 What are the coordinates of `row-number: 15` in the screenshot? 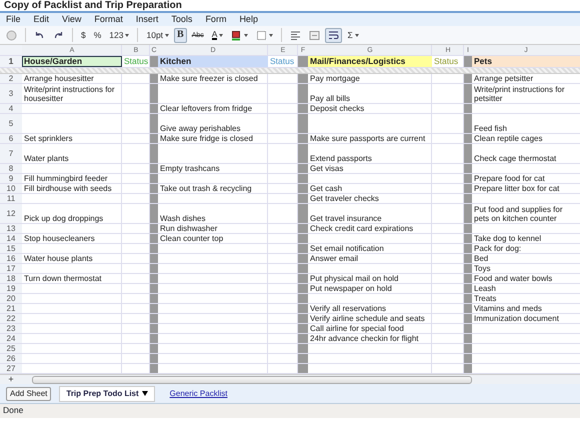 It's located at (11, 248).